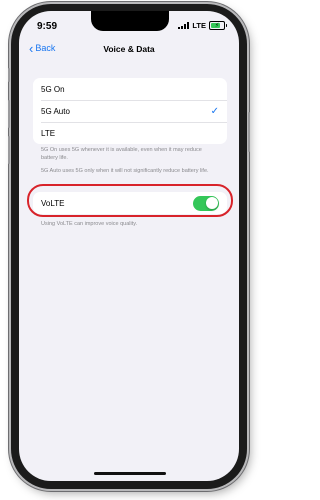 The height and width of the screenshot is (500, 320). What do you see at coordinates (9, 75) in the screenshot?
I see `silent-switch` at bounding box center [9, 75].